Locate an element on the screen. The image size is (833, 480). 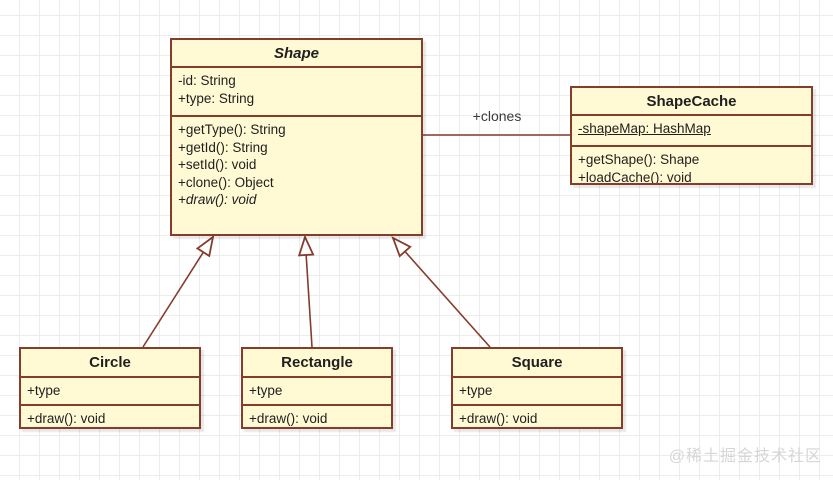
class-box-rectangle: Rectangle +type +draw(): void is located at coordinates (317, 388).